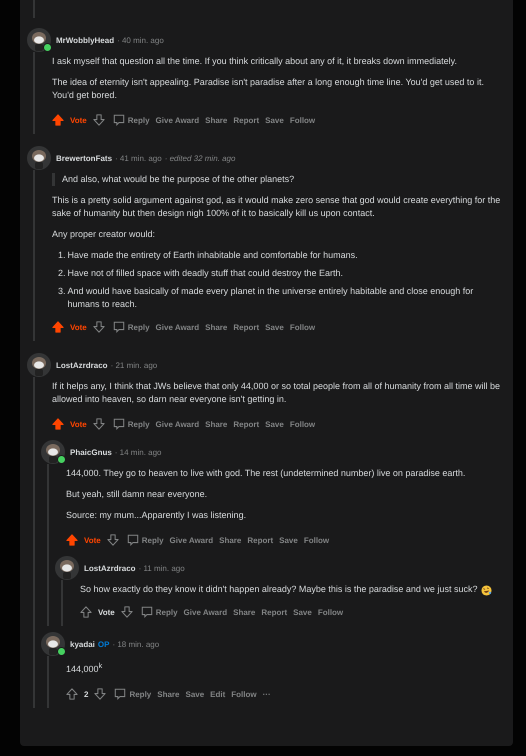  Describe the element at coordinates (277, 179) in the screenshot. I see `quote-block: And also, what would be the purpose of the other planets?` at that location.